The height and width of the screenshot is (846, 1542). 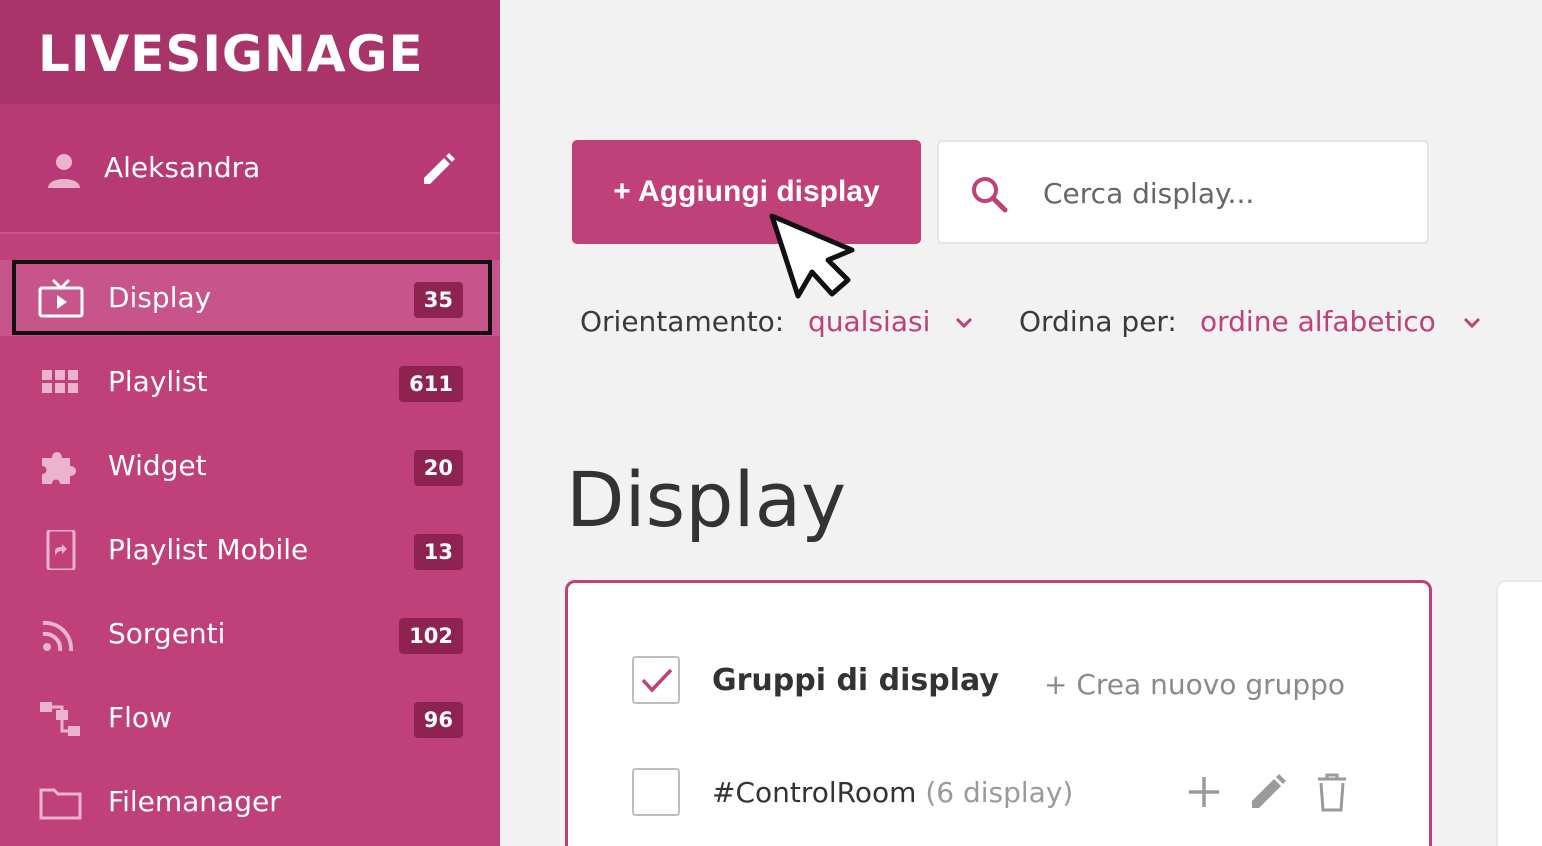 What do you see at coordinates (208, 549) in the screenshot?
I see `sidebar-item-label: Playlist Mobile` at bounding box center [208, 549].